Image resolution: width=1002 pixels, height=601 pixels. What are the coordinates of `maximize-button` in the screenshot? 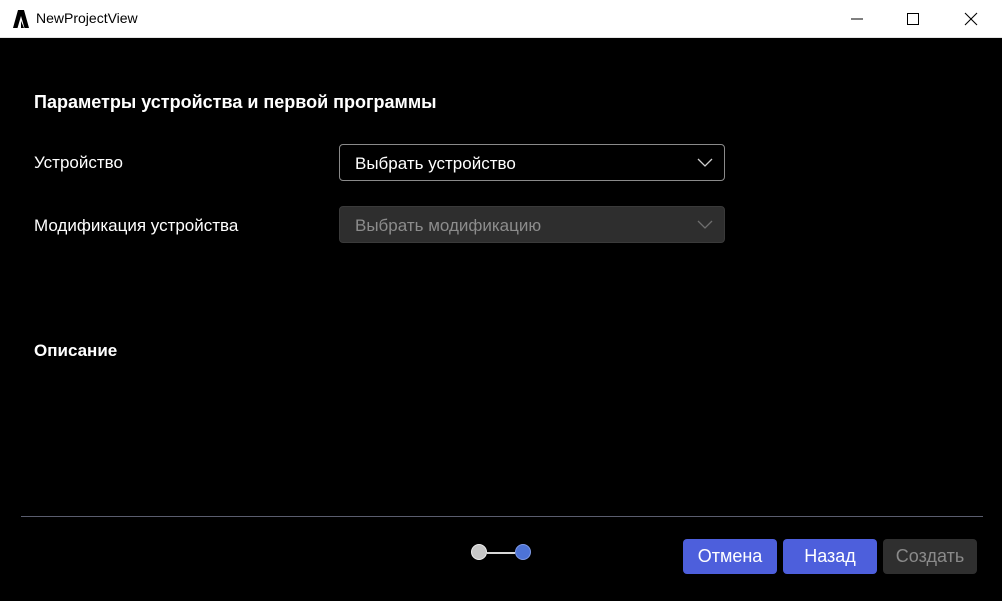 It's located at (913, 18).